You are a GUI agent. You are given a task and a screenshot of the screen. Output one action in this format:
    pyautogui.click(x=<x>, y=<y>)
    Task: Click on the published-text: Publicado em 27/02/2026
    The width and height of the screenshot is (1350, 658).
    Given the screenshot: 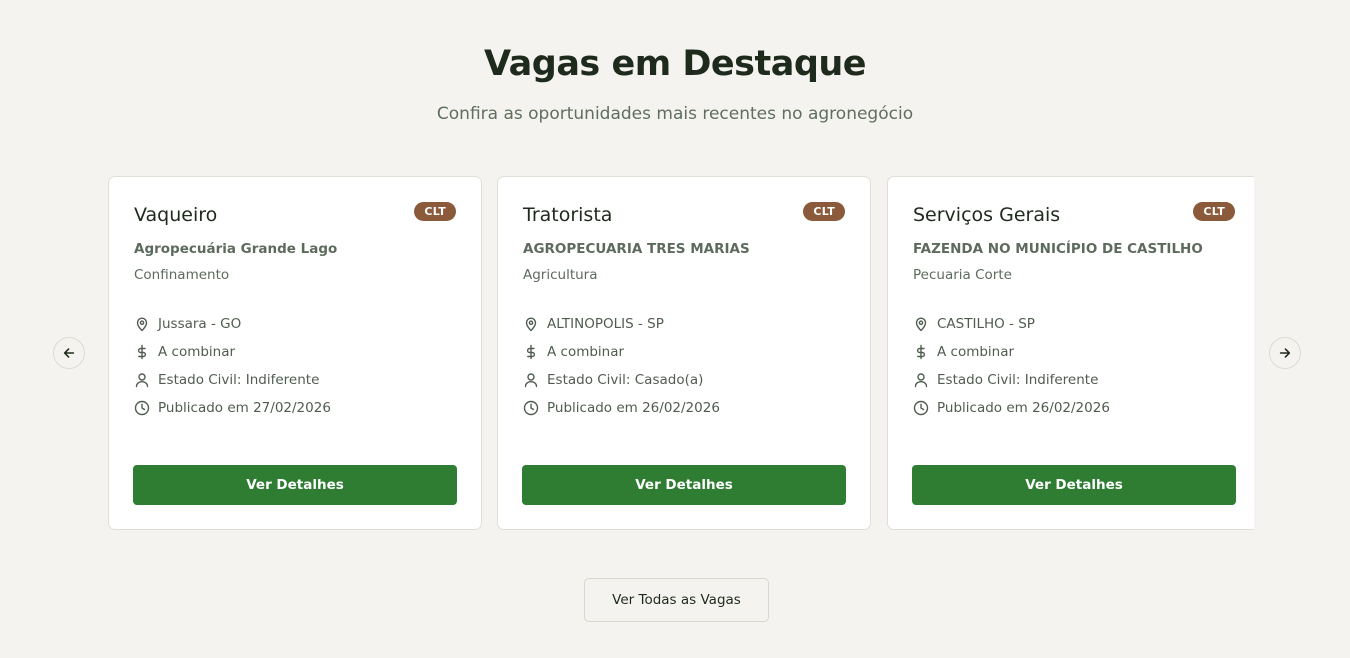 What is the action you would take?
    pyautogui.click(x=244, y=408)
    